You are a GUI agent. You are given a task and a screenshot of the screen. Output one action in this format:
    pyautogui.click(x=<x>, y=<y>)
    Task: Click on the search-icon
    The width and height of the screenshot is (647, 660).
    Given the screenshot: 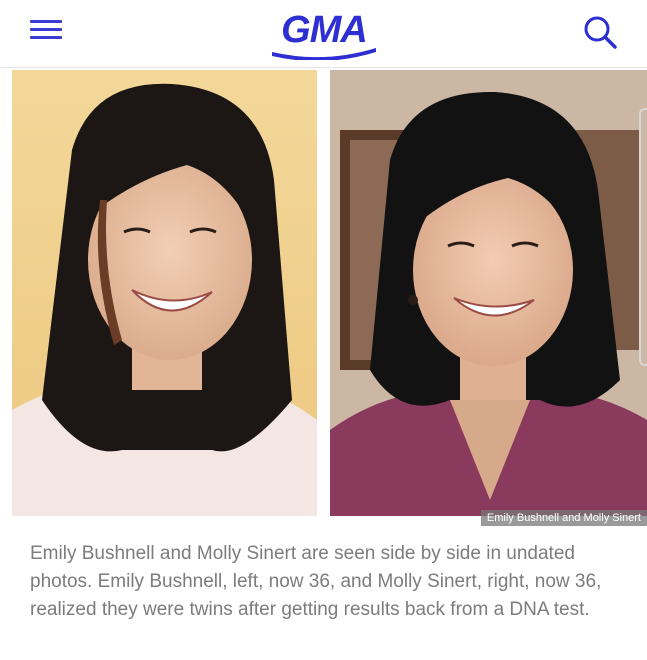 What is the action you would take?
    pyautogui.click(x=600, y=32)
    